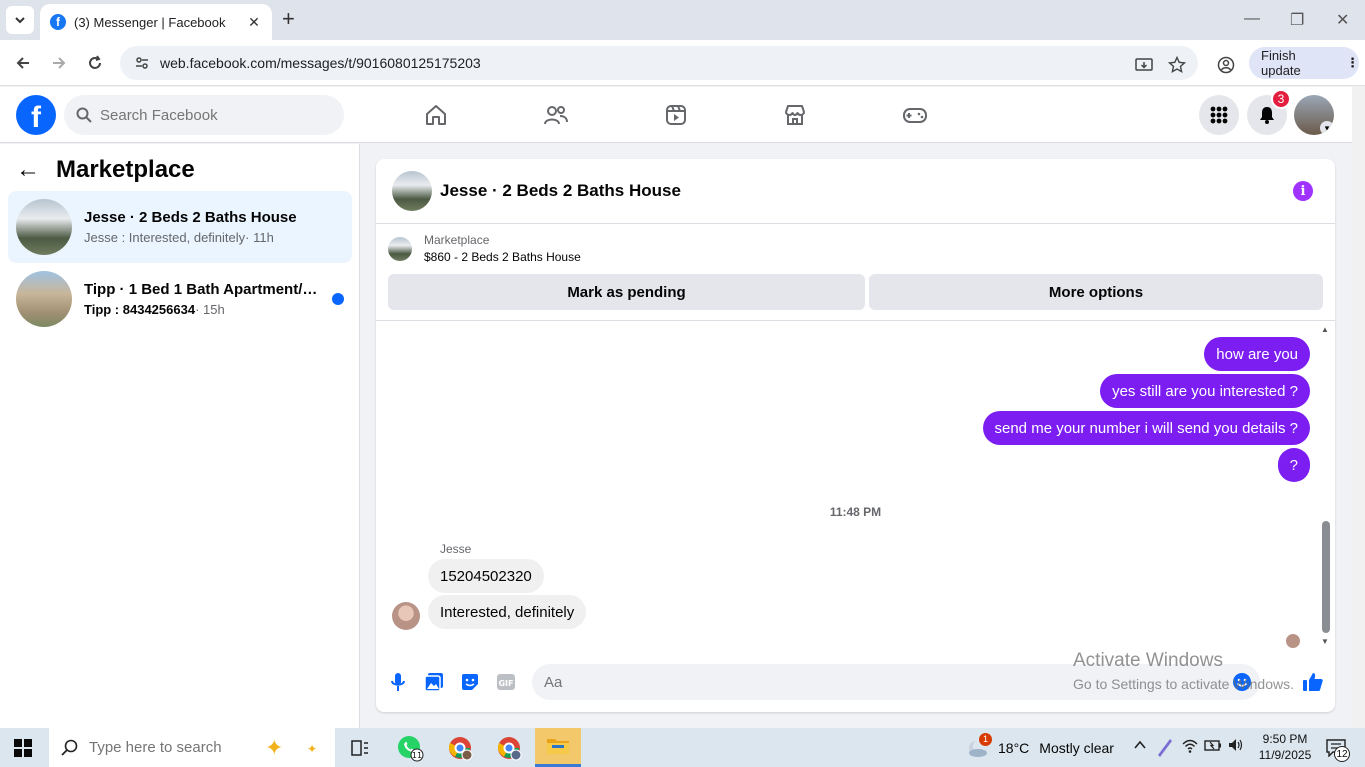 The image size is (1365, 767). I want to click on action-center-button: 12, so click(1336, 749).